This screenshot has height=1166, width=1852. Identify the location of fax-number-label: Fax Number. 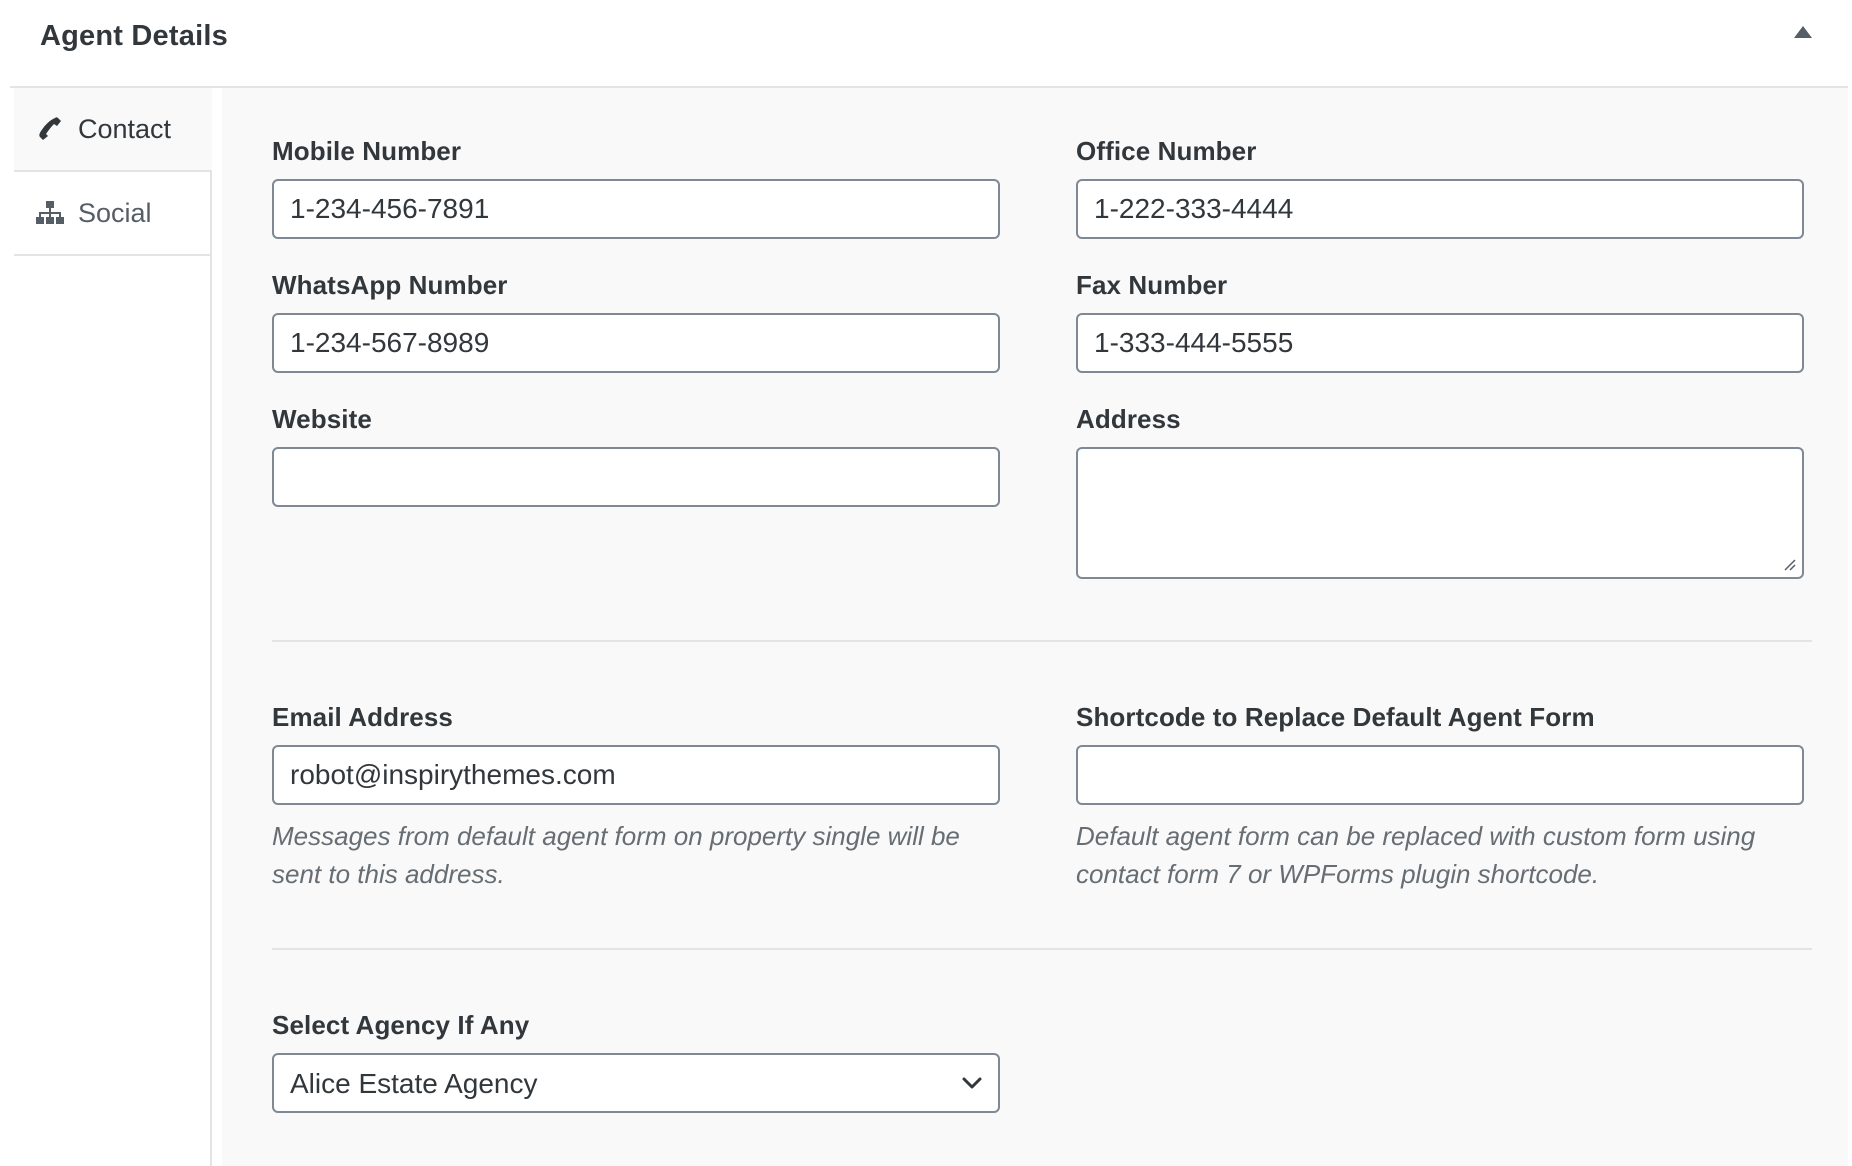
(1152, 285).